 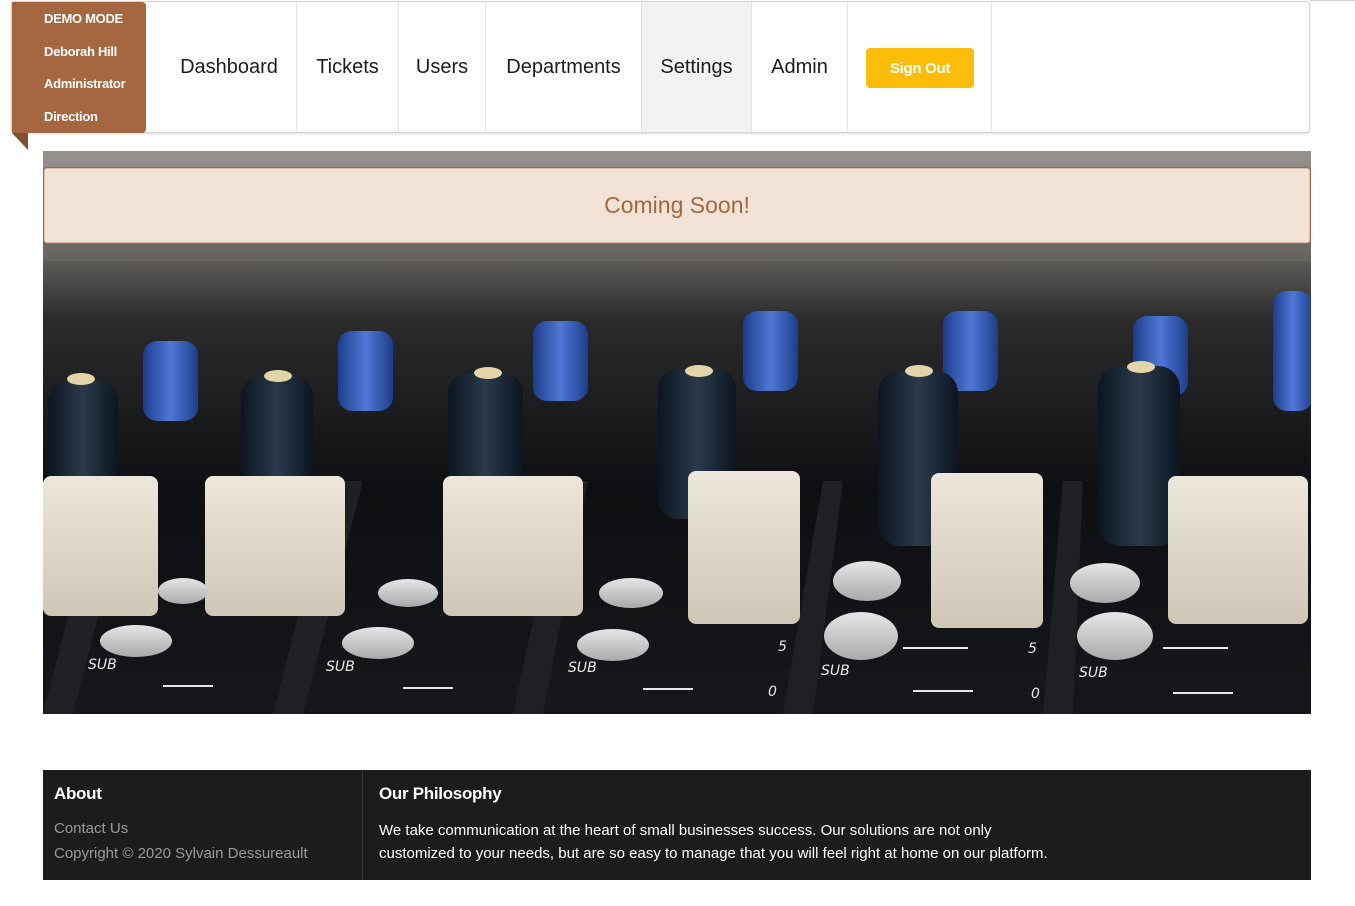 I want to click on user-role: Administrator, so click(x=85, y=83).